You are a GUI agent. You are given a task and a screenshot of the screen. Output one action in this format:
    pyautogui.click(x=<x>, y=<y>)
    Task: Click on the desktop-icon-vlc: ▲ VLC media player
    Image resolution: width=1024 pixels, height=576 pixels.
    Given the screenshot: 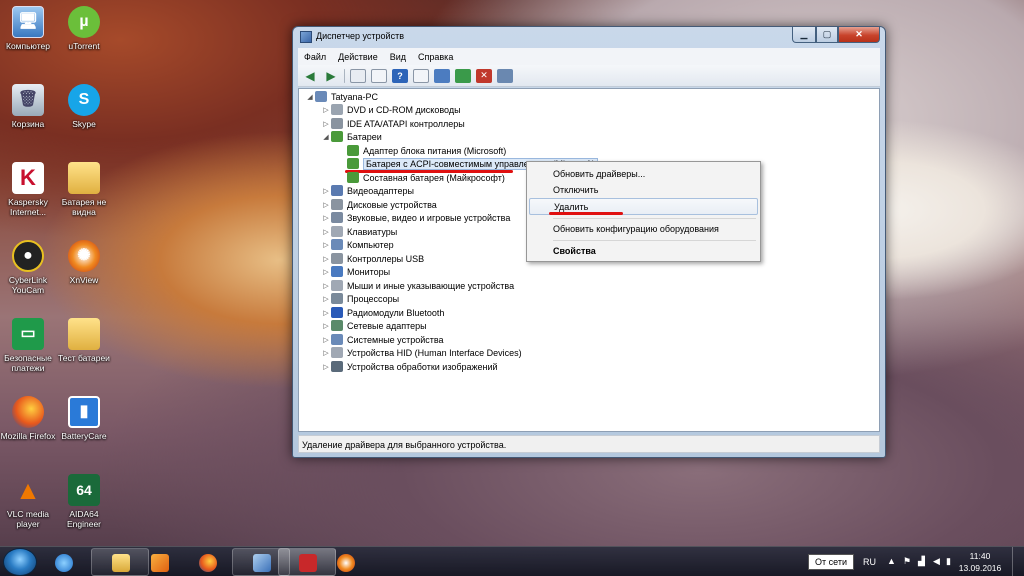 What is the action you would take?
    pyautogui.click(x=29, y=501)
    